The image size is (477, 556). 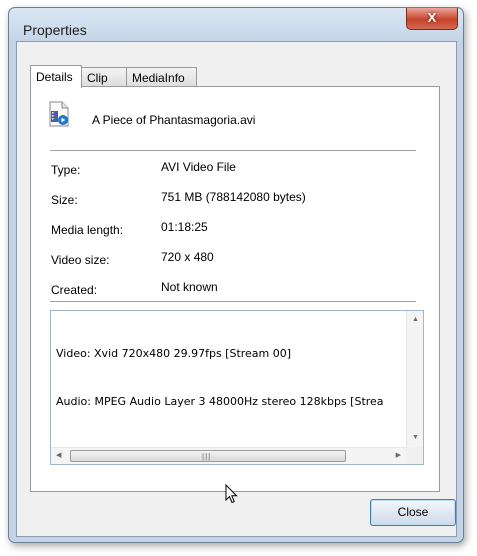 I want to click on scrollbar-corner, so click(x=414, y=455).